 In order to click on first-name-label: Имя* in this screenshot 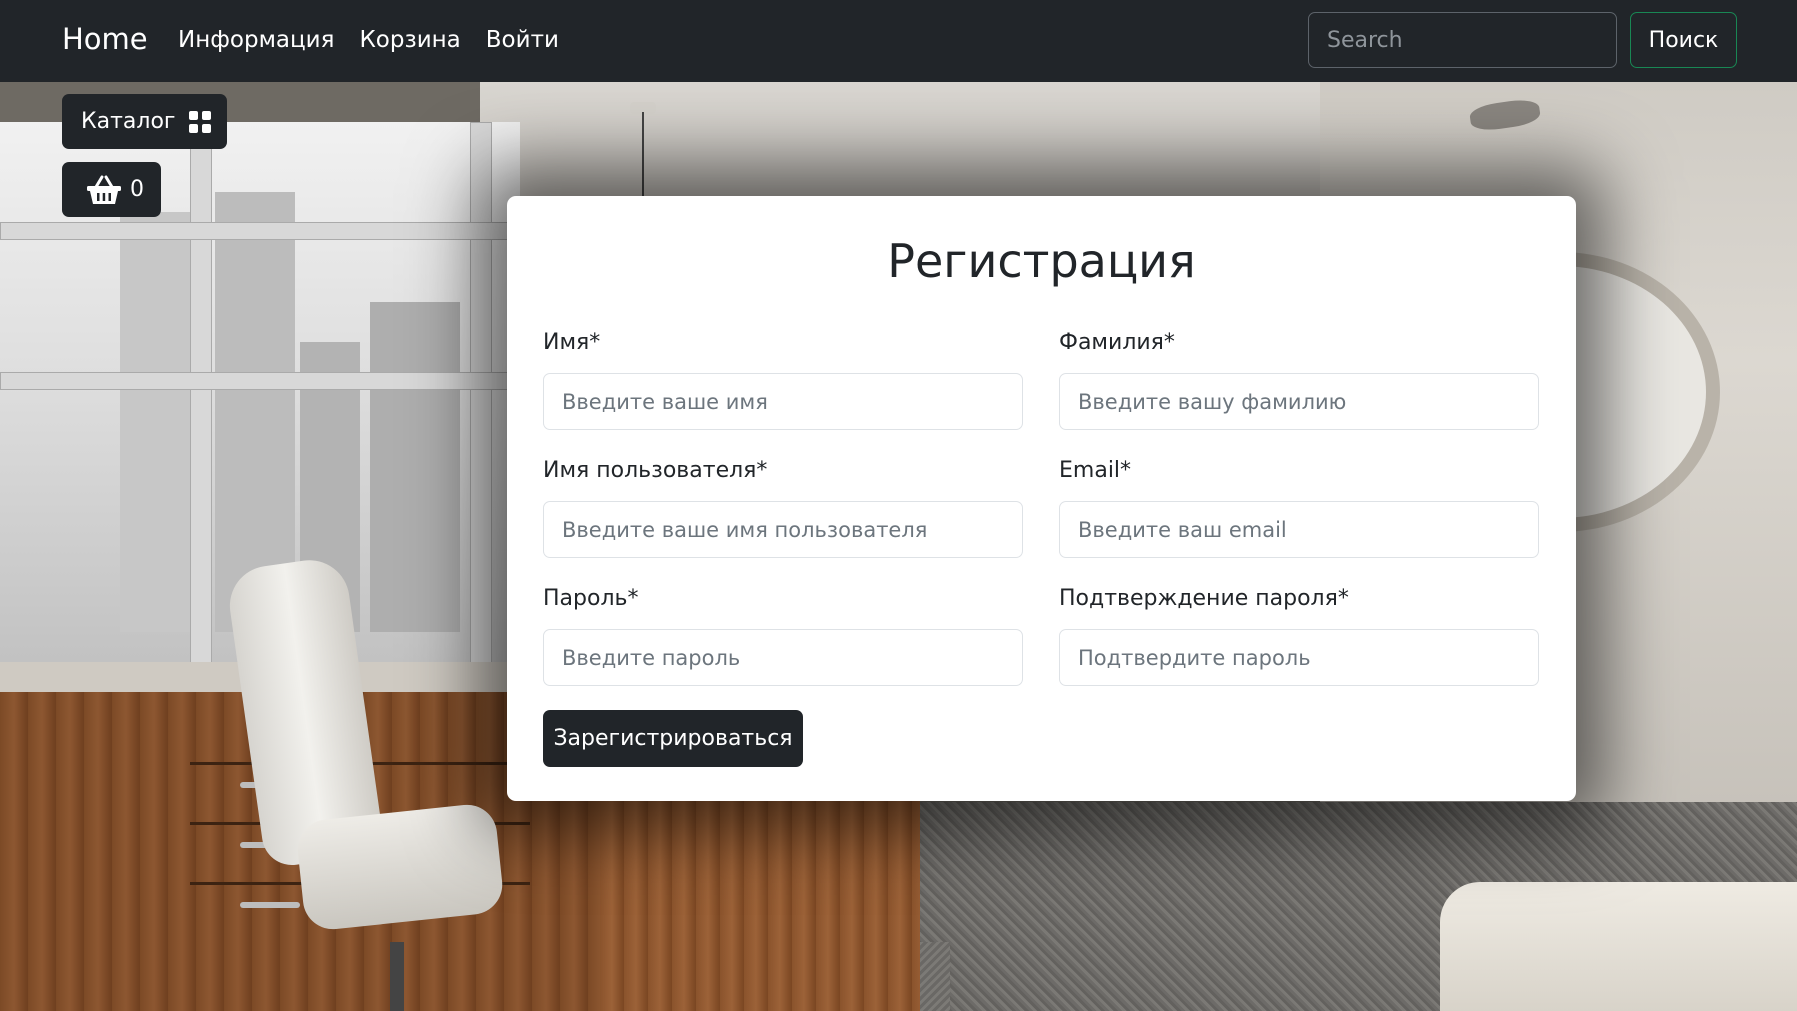, I will do `click(572, 342)`.